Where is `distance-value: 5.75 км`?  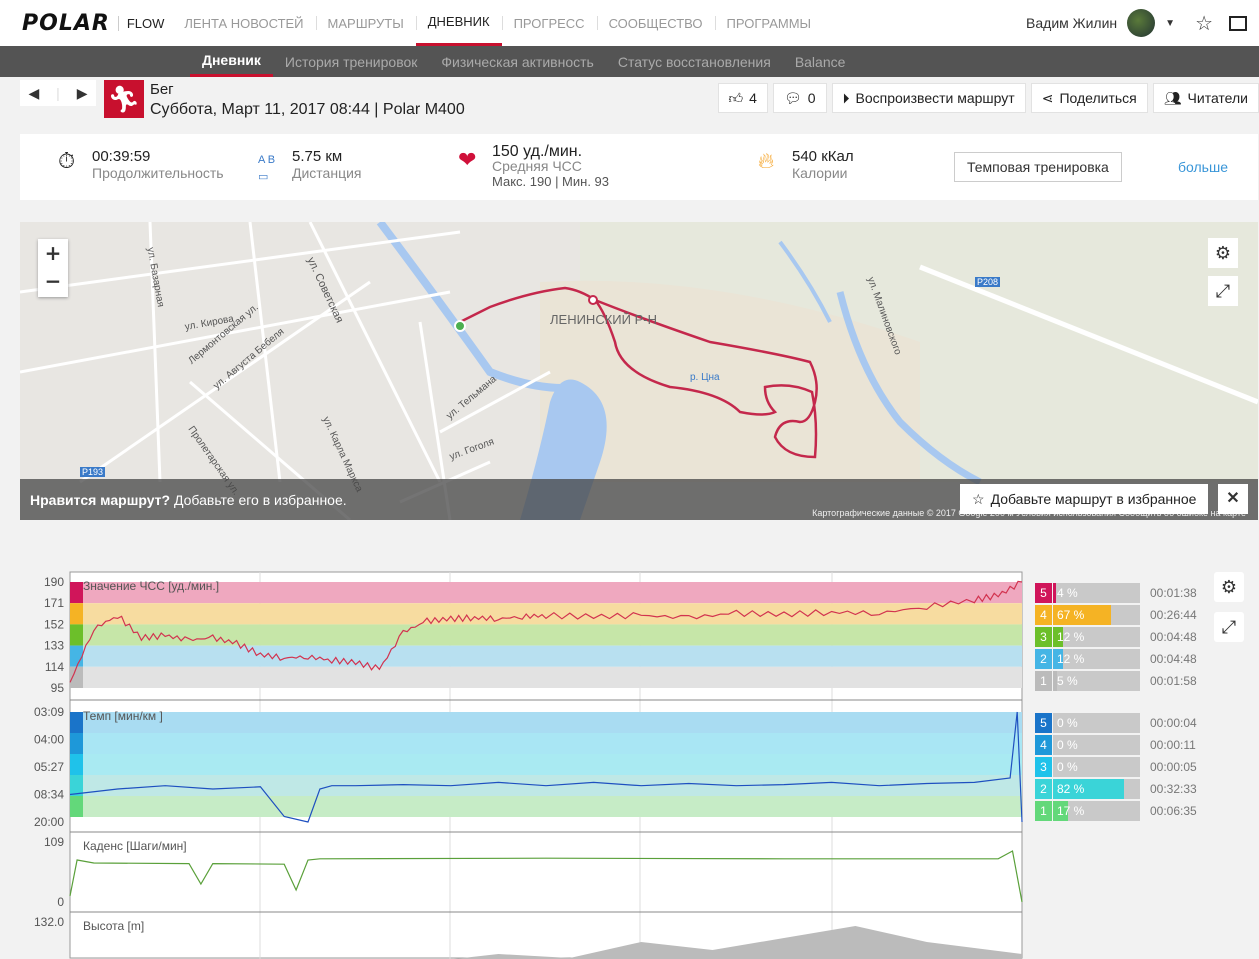 distance-value: 5.75 км is located at coordinates (317, 156).